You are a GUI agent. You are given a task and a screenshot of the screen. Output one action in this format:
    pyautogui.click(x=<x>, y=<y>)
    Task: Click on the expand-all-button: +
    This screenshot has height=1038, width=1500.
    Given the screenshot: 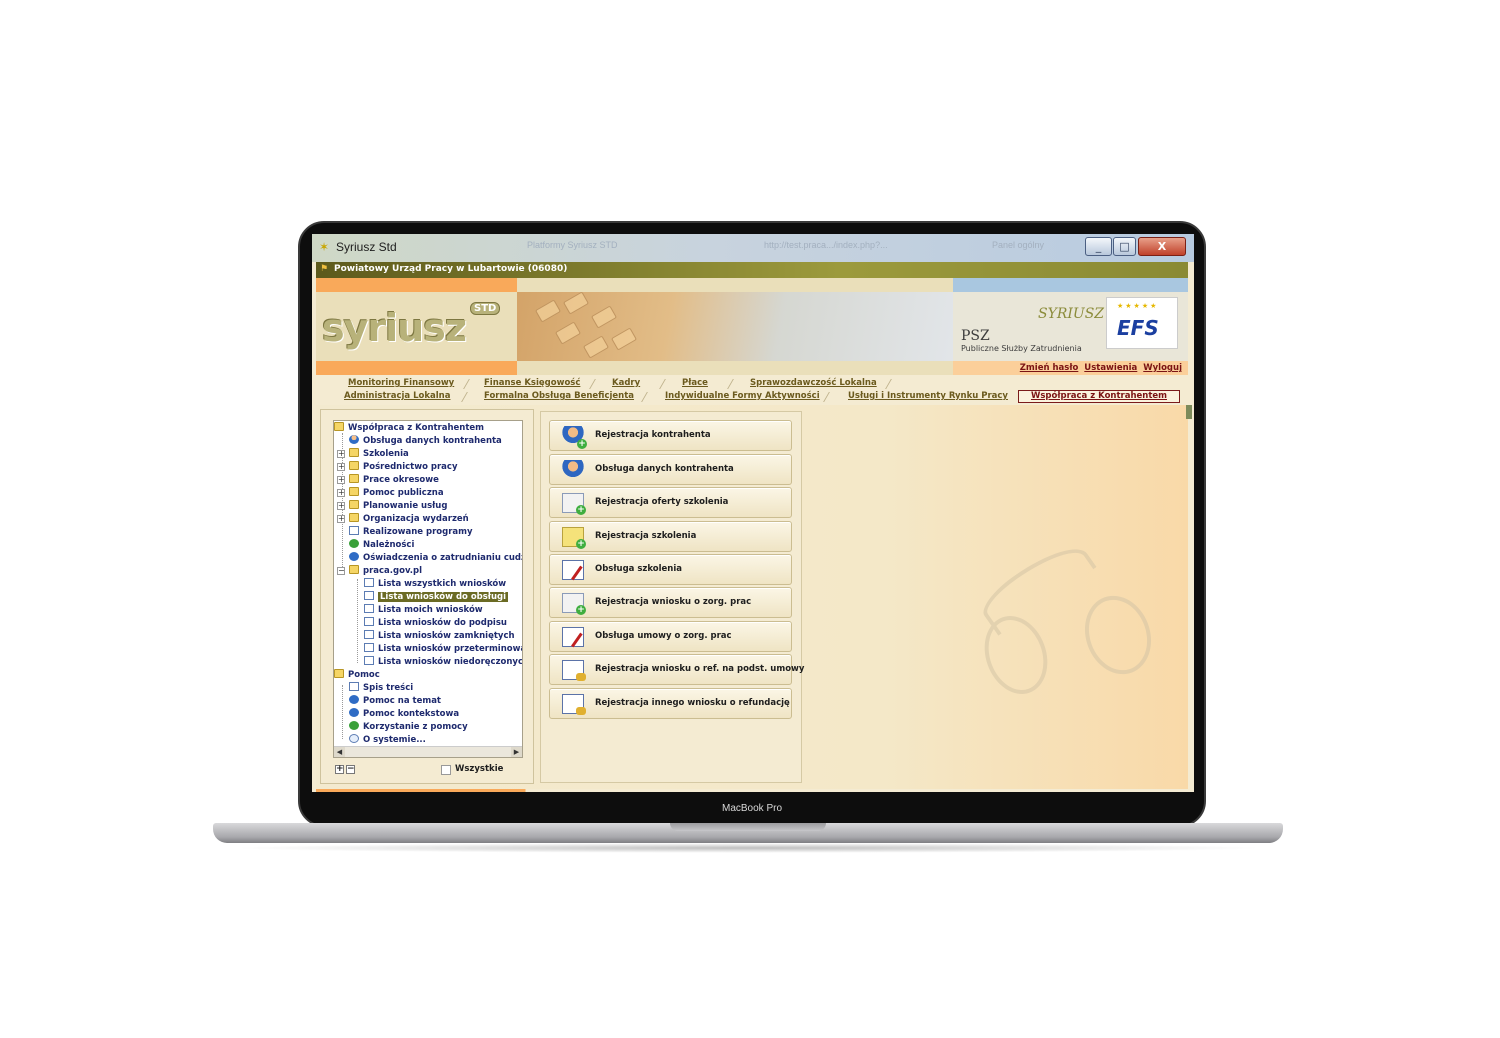 What is the action you would take?
    pyautogui.click(x=339, y=769)
    